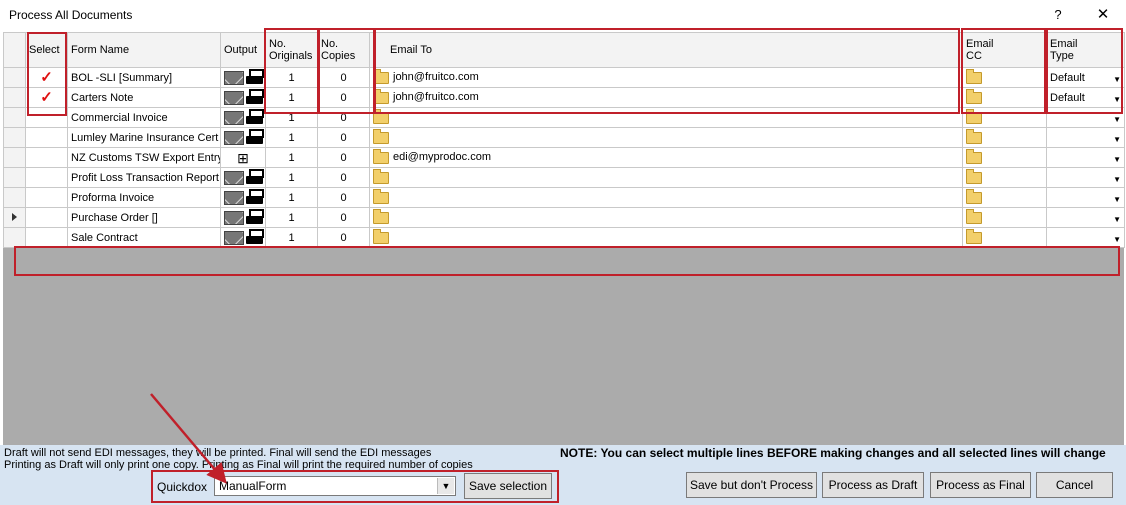  Describe the element at coordinates (291, 50) in the screenshot. I see `header-originals: No. Originals` at that location.